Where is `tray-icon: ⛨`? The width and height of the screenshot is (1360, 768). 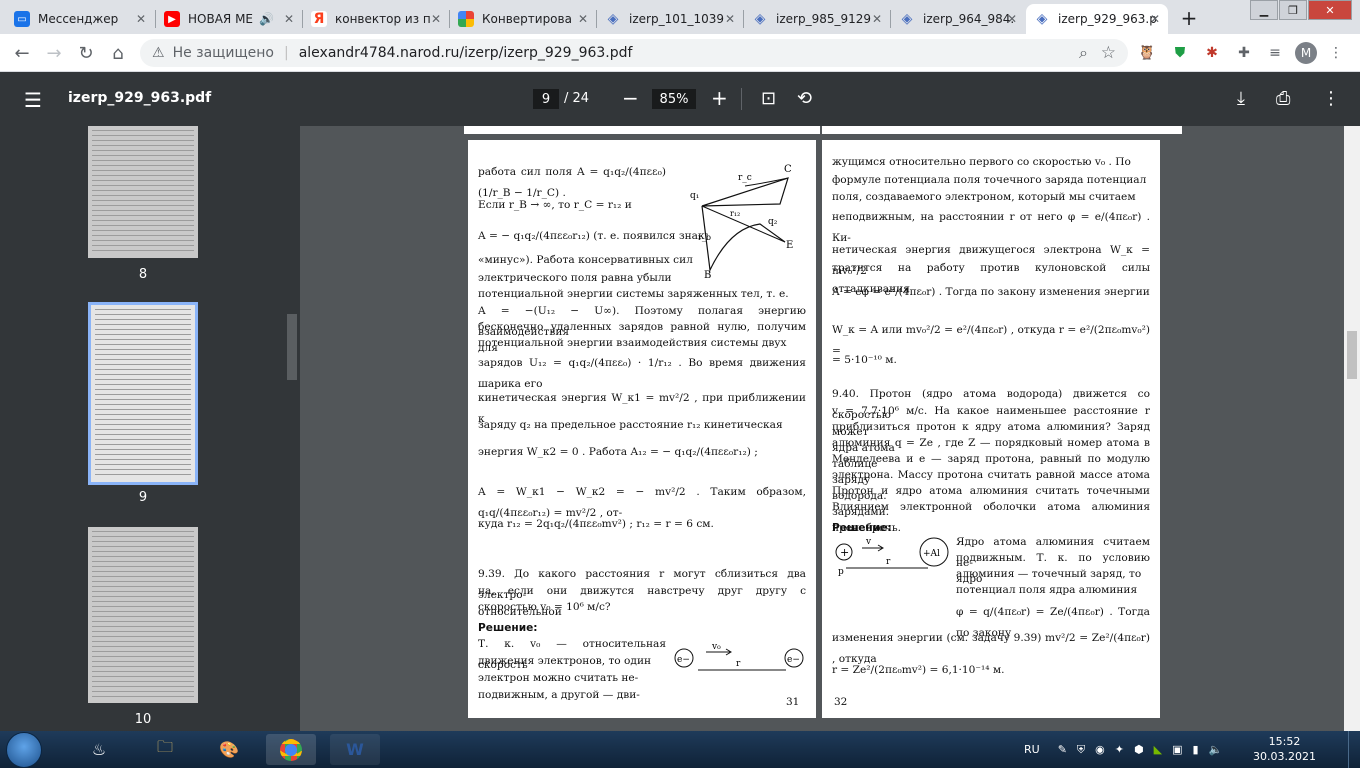
tray-icon: ⛨ is located at coordinates (1081, 750).